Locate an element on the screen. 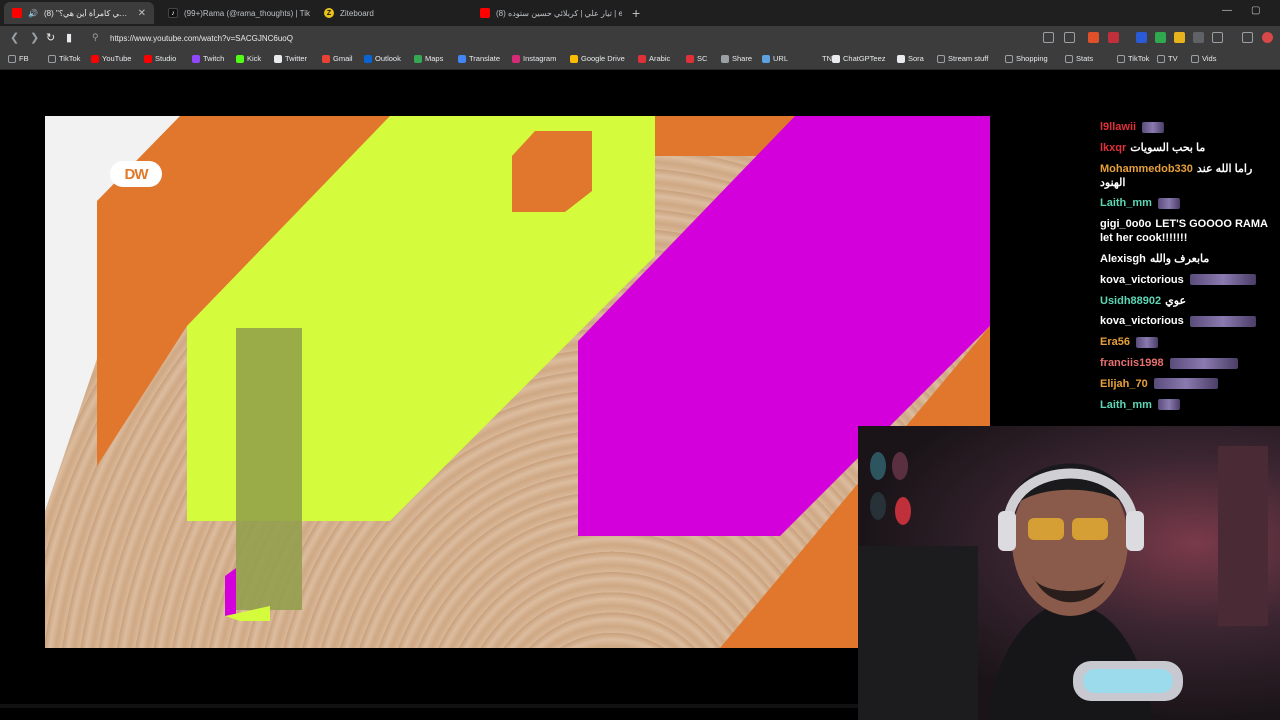  bookmark-tv: TV is located at coordinates (1167, 58).